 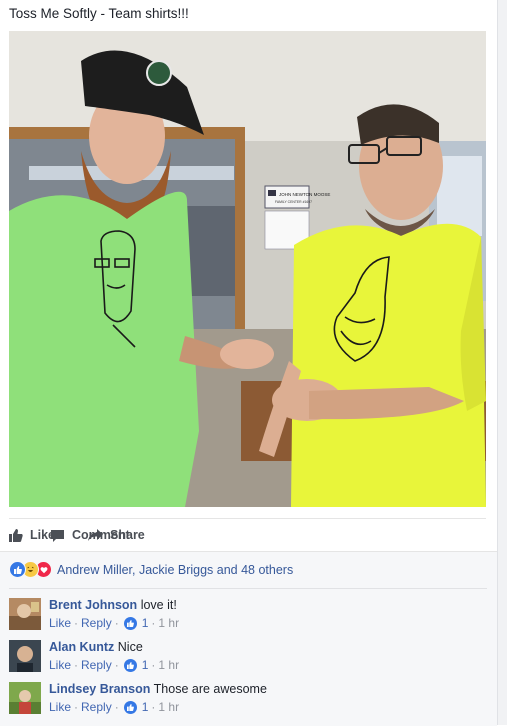 I want to click on comment-text: Nice, so click(x=130, y=647).